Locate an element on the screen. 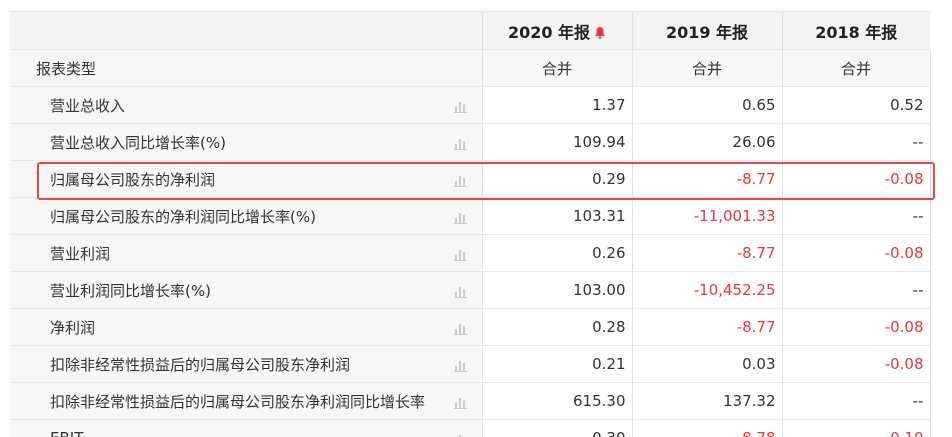 The image size is (952, 437). row-label: 营业总收入 is located at coordinates (246, 105).